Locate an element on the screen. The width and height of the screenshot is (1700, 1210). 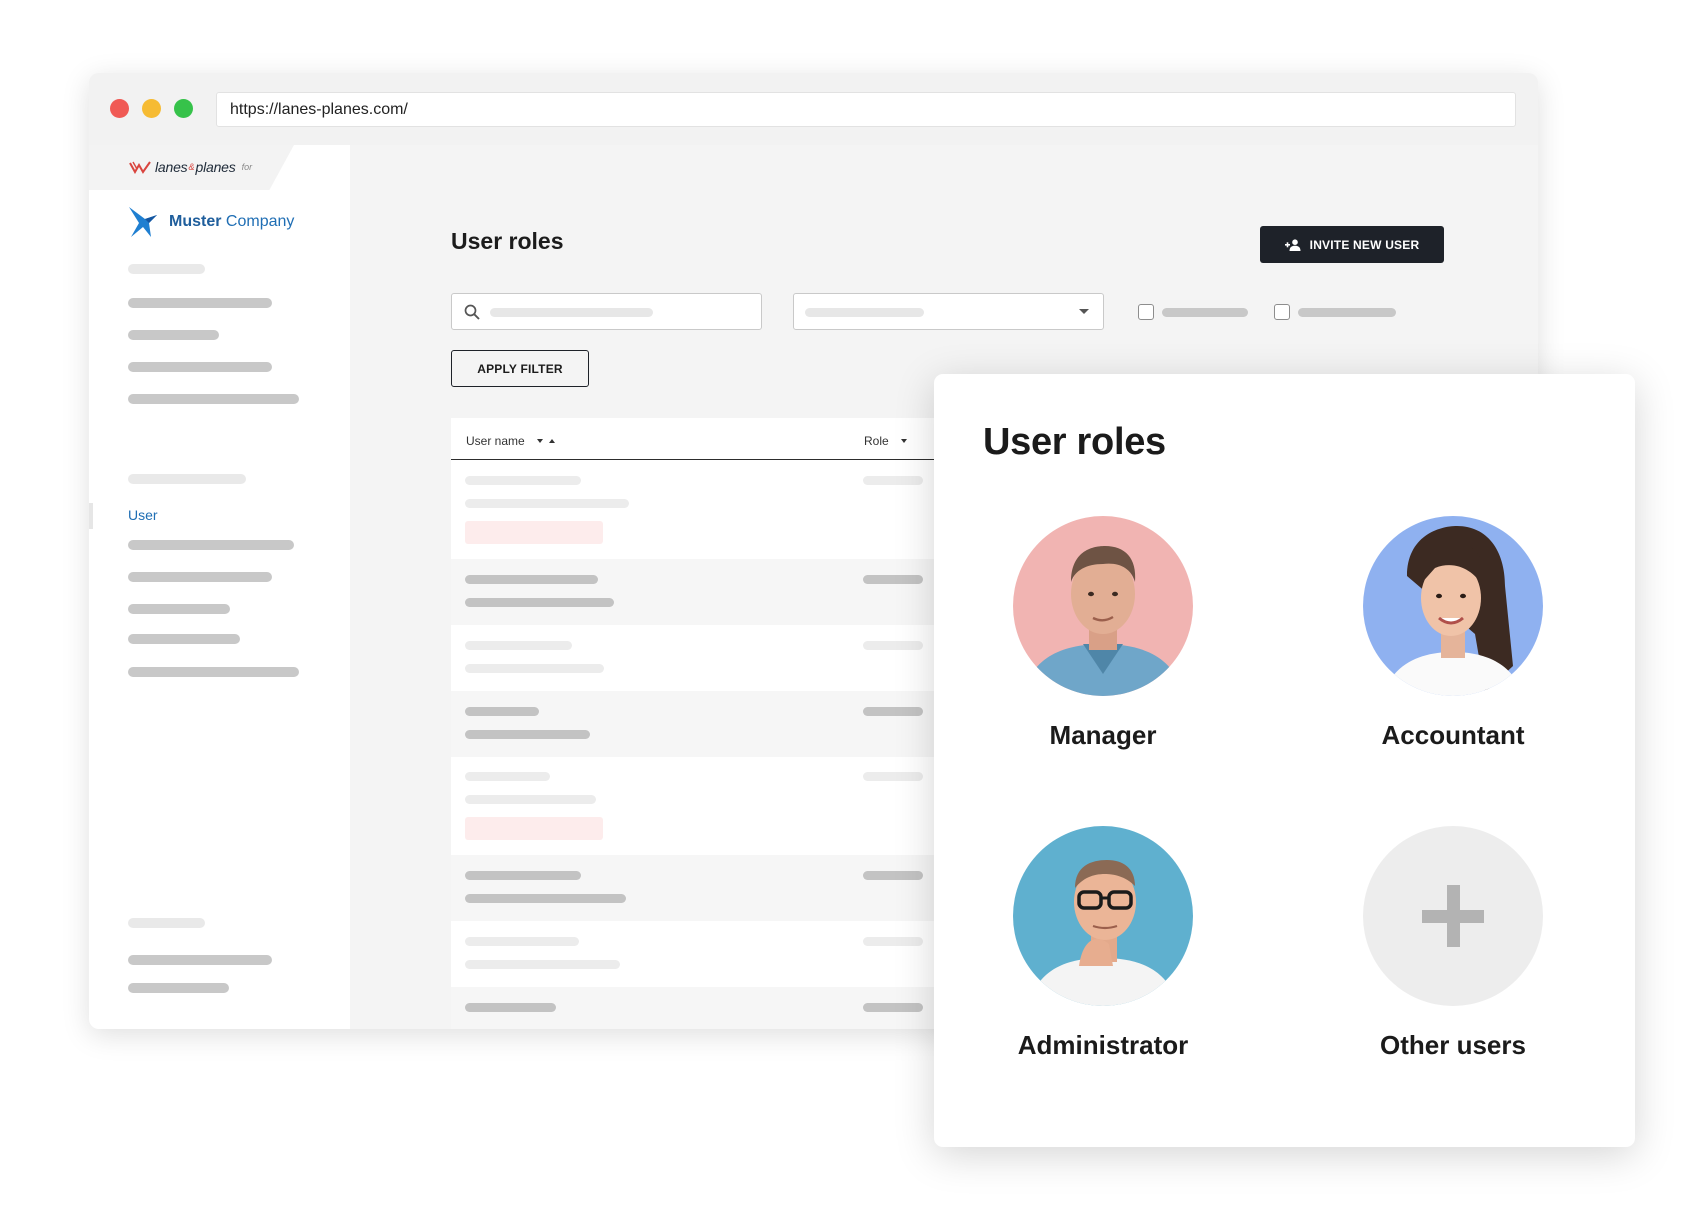
brand-name-part1: lanes is located at coordinates (171, 167).